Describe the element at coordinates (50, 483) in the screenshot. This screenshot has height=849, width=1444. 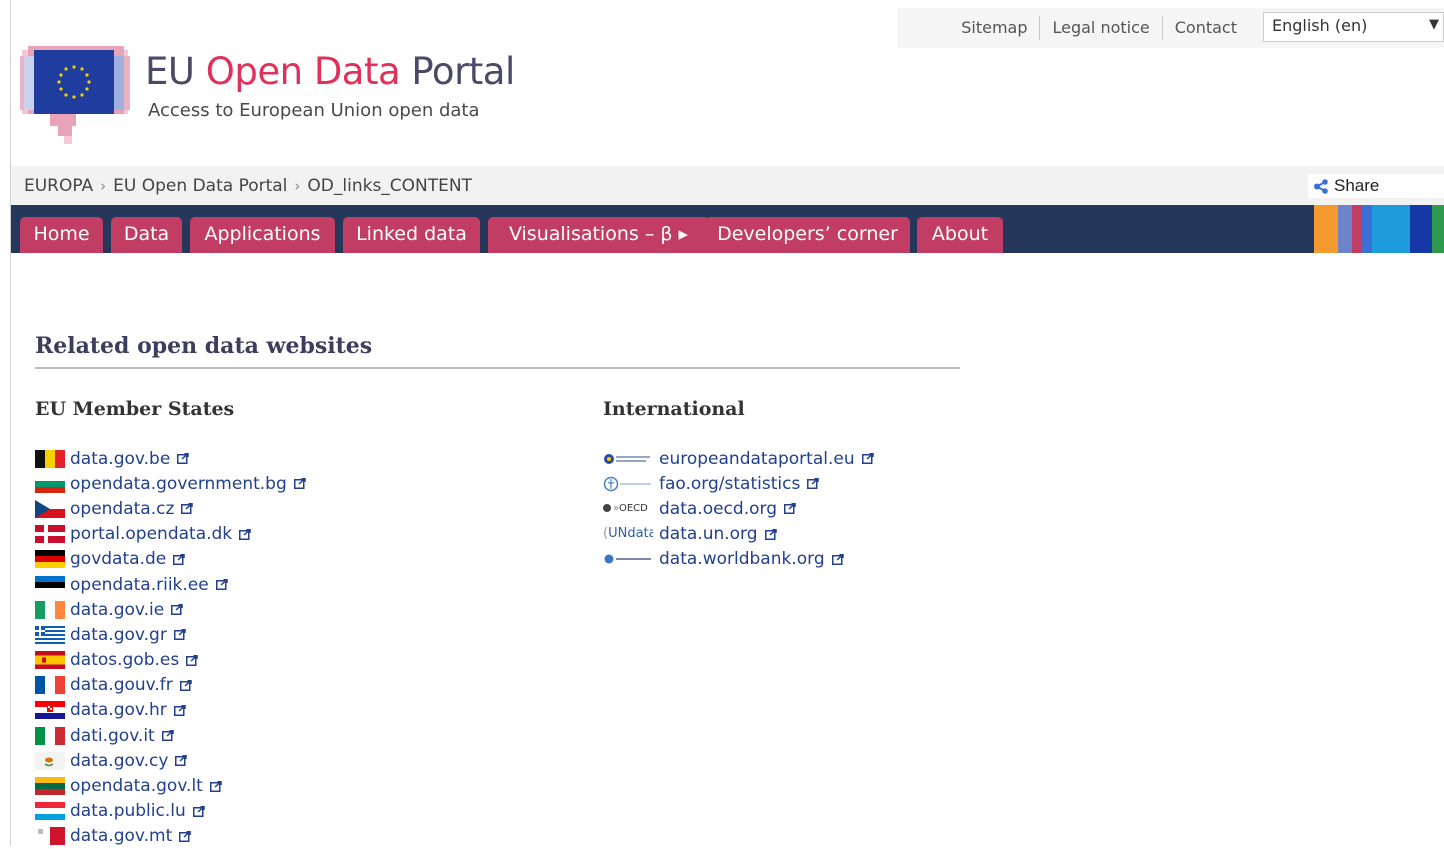
I see `flag-bg-icon` at that location.